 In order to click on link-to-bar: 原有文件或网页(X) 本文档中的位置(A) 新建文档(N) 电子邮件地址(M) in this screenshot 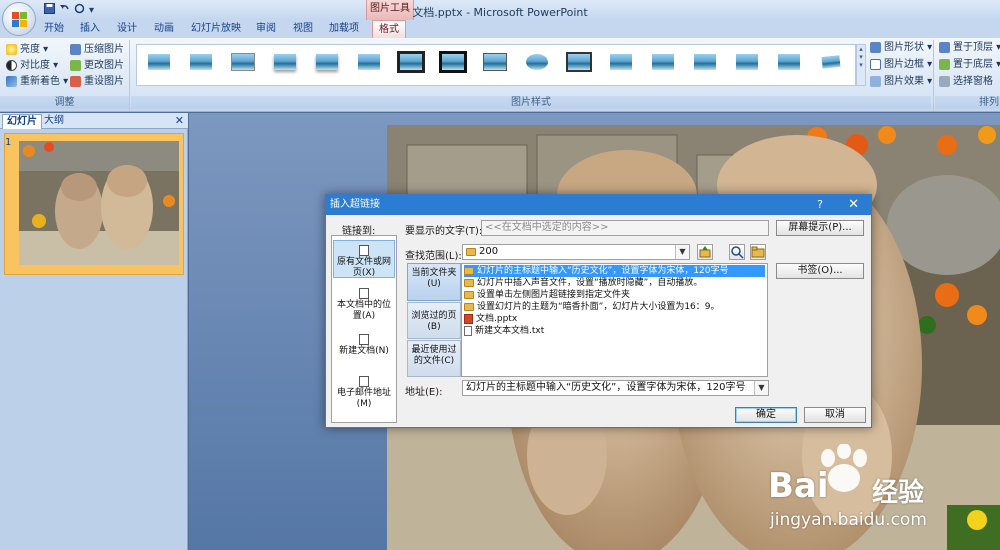, I will do `click(364, 329)`.